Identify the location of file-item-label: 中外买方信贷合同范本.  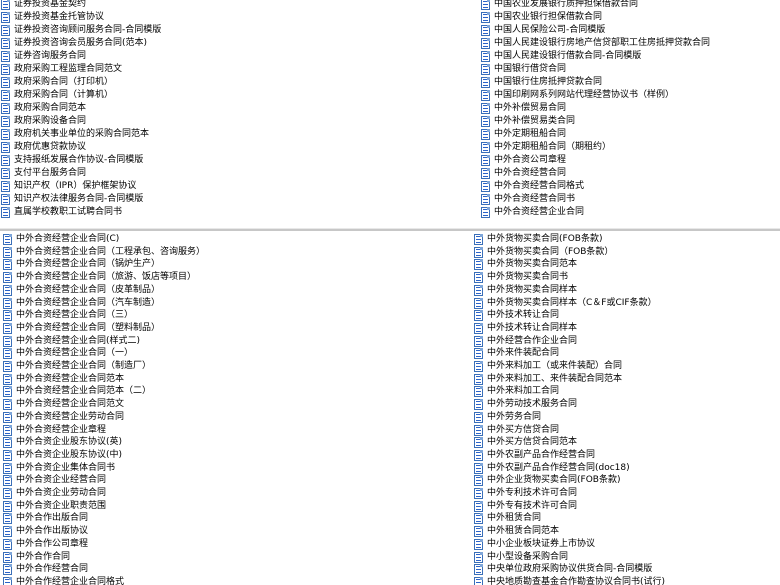
(532, 442).